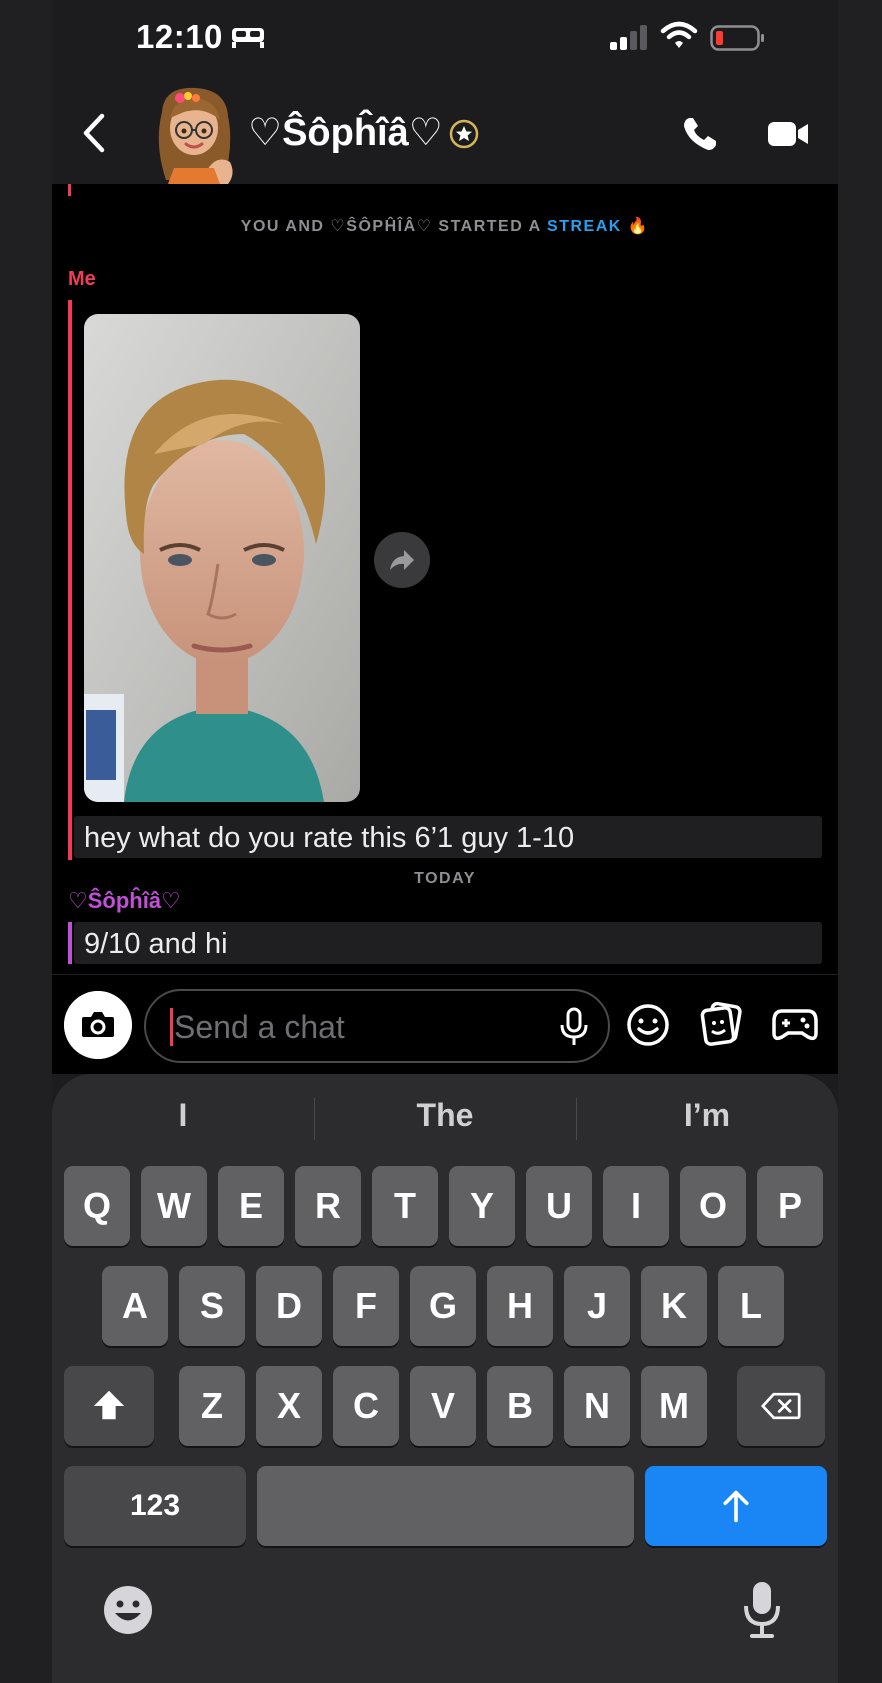 The image size is (882, 1683). I want to click on shift-icon, so click(109, 1405).